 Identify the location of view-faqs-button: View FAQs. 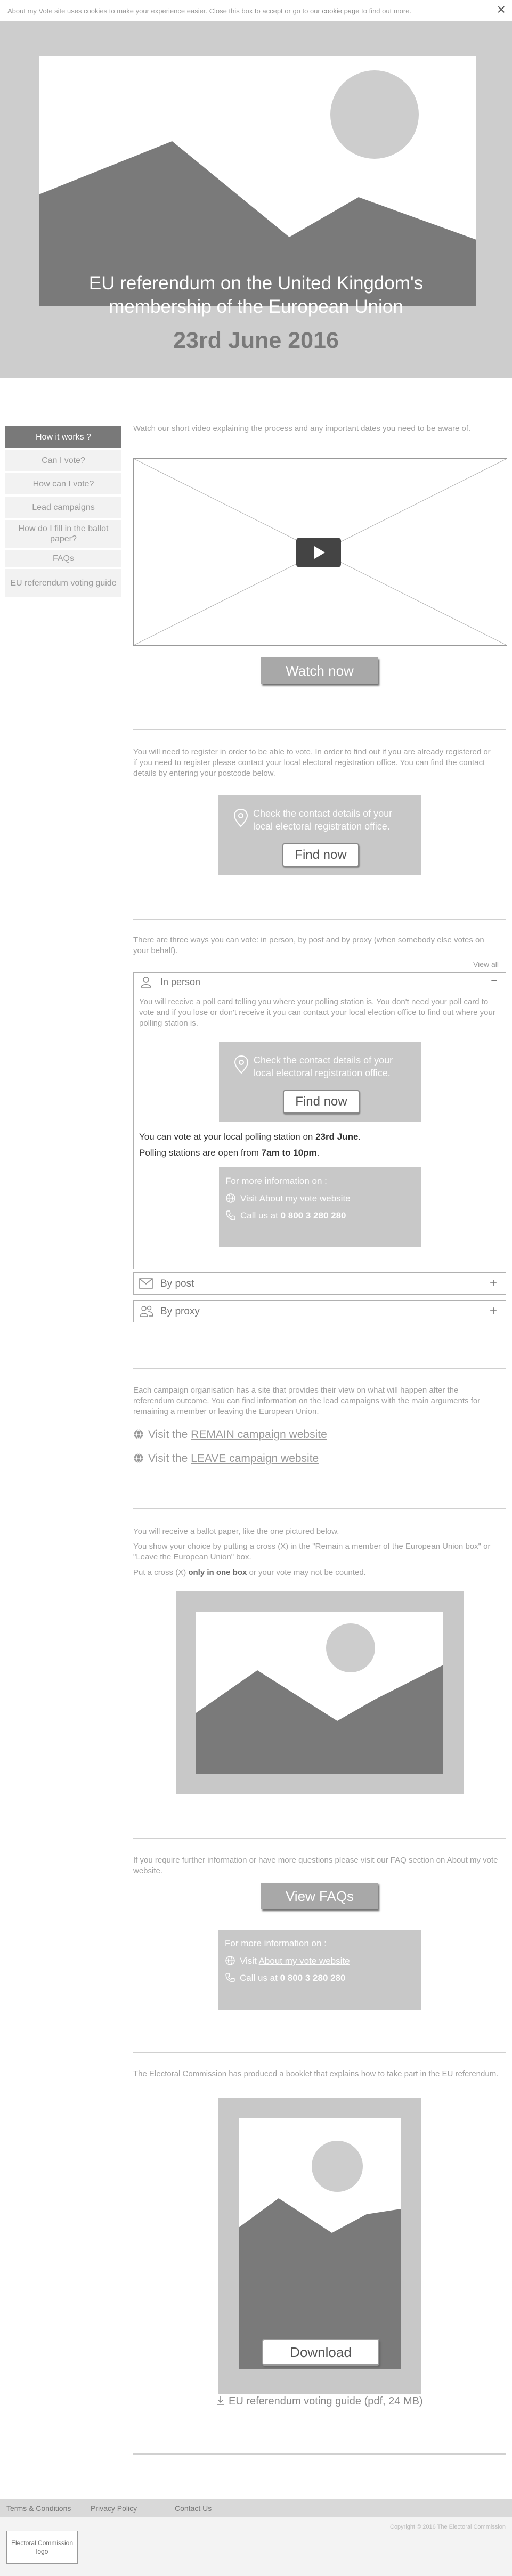
(320, 1896).